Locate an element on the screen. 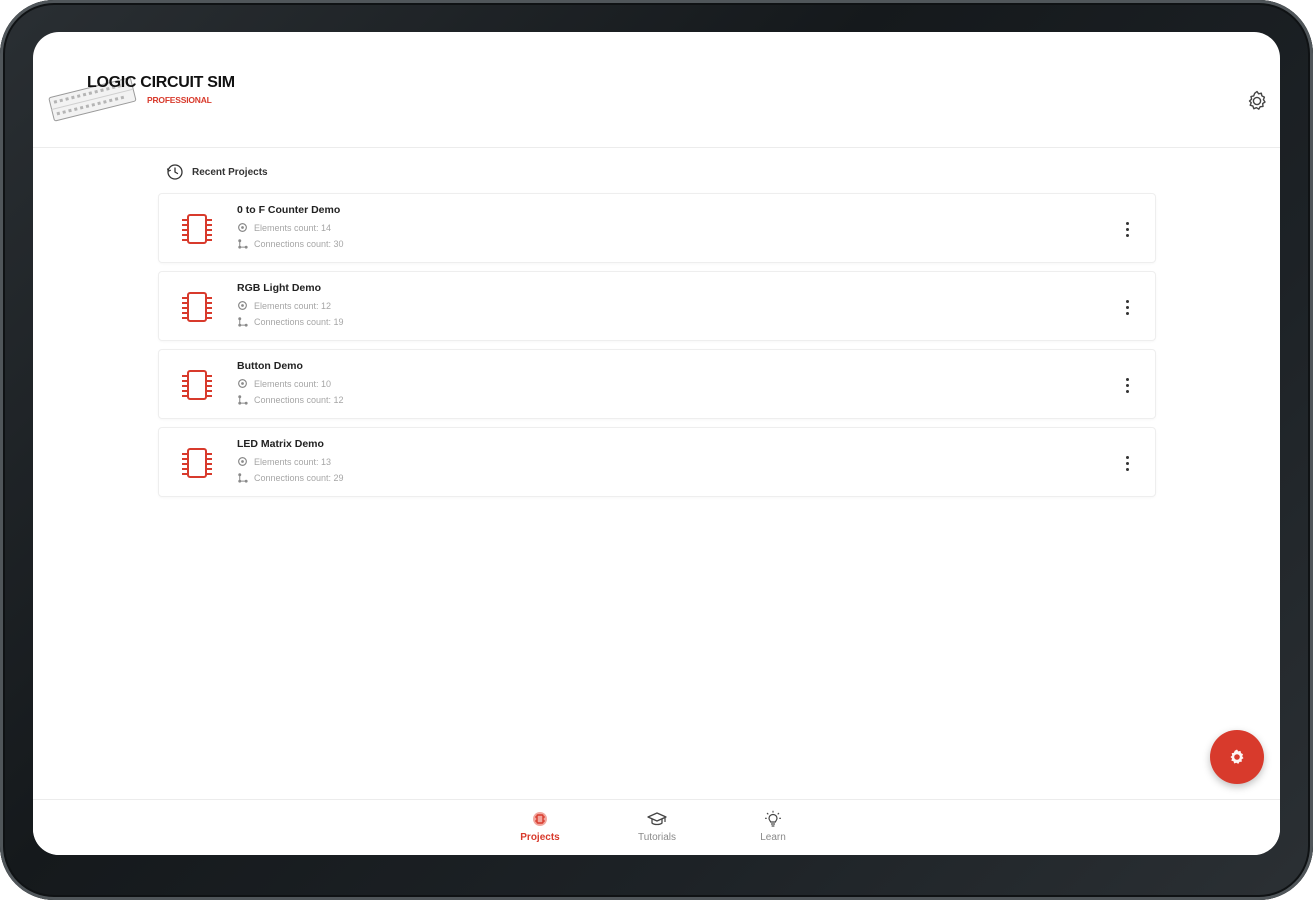 This screenshot has height=900, width=1313. app-header: LOGIC CIRCUIT SIM PROFESSIONAL is located at coordinates (656, 90).